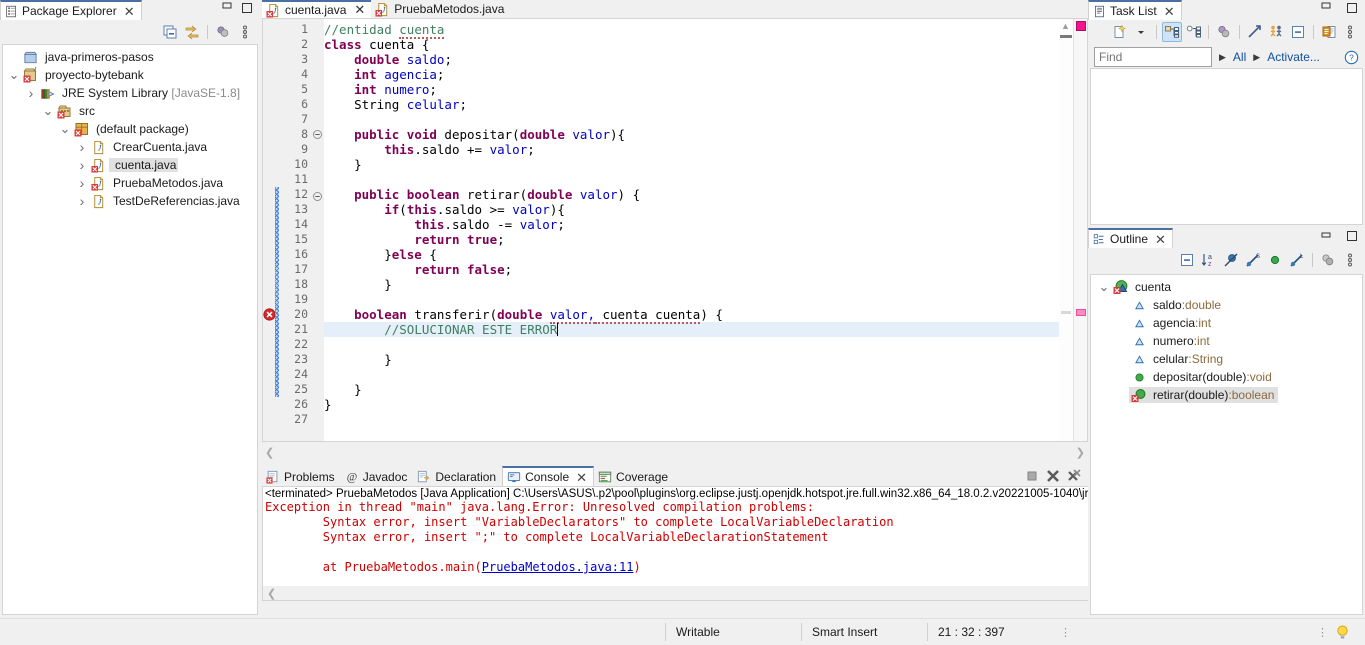  What do you see at coordinates (1172, 32) in the screenshot?
I see `categorized-mode-icon` at bounding box center [1172, 32].